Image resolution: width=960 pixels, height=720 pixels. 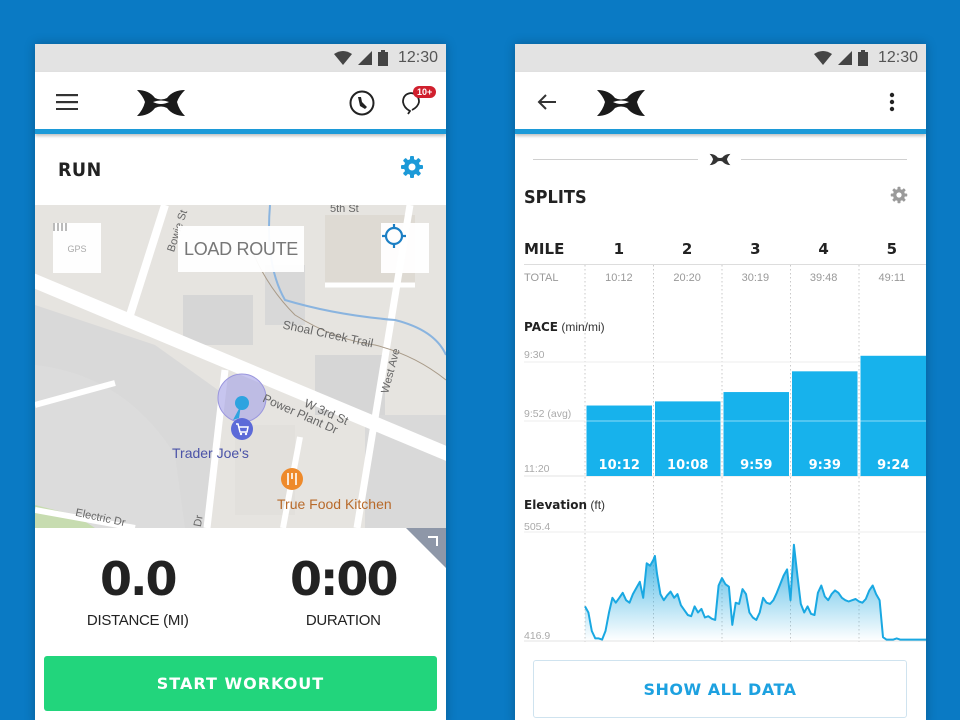 I want to click on pace-axis-top: 9:30, so click(x=534, y=355).